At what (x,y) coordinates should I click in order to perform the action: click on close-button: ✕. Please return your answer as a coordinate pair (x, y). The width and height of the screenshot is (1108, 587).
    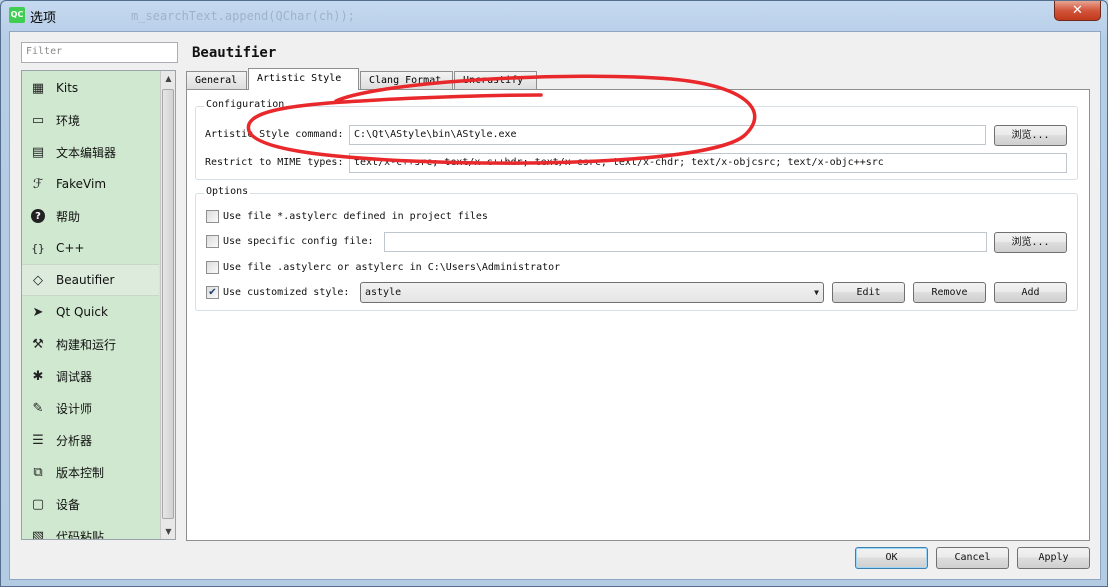
    Looking at the image, I should click on (1077, 11).